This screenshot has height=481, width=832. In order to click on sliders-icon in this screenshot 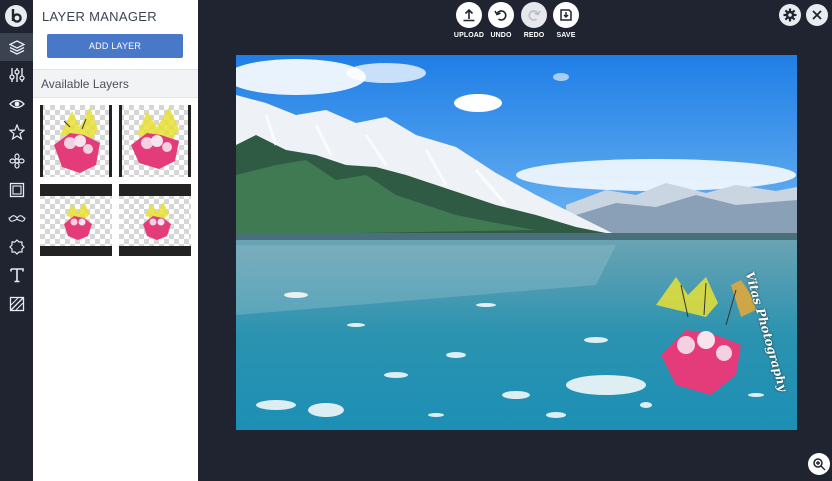, I will do `click(16, 75)`.